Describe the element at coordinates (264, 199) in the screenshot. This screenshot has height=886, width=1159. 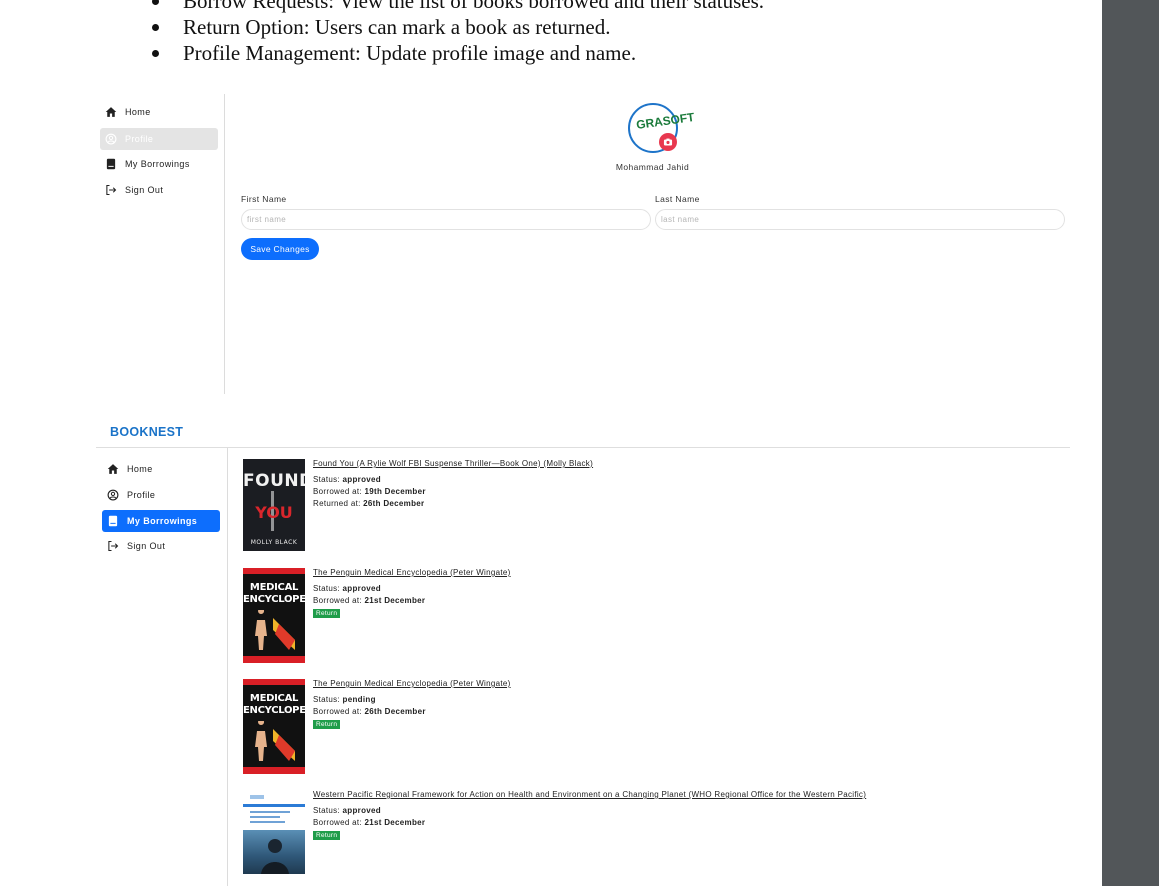
I see `first-name-label: First Name` at that location.